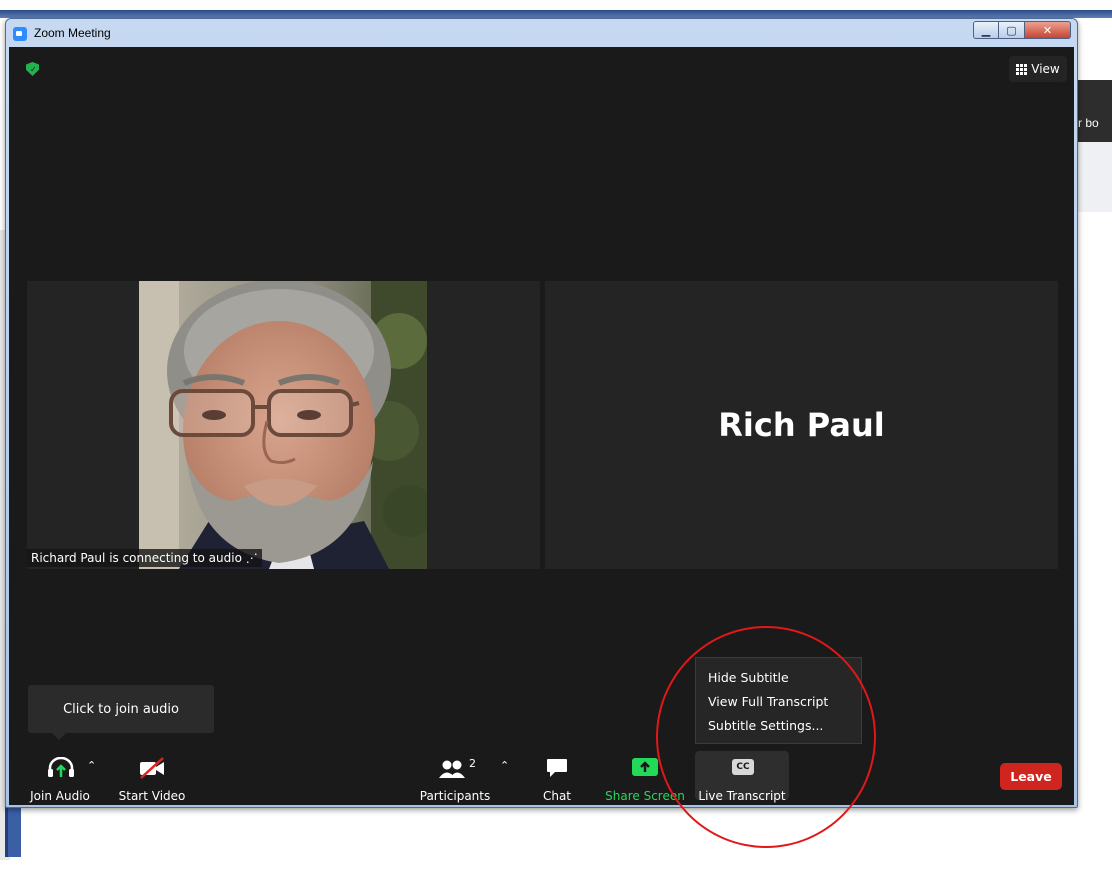 Image resolution: width=1112 pixels, height=877 pixels. Describe the element at coordinates (645, 796) in the screenshot. I see `share-screen-label: Share Screen` at that location.